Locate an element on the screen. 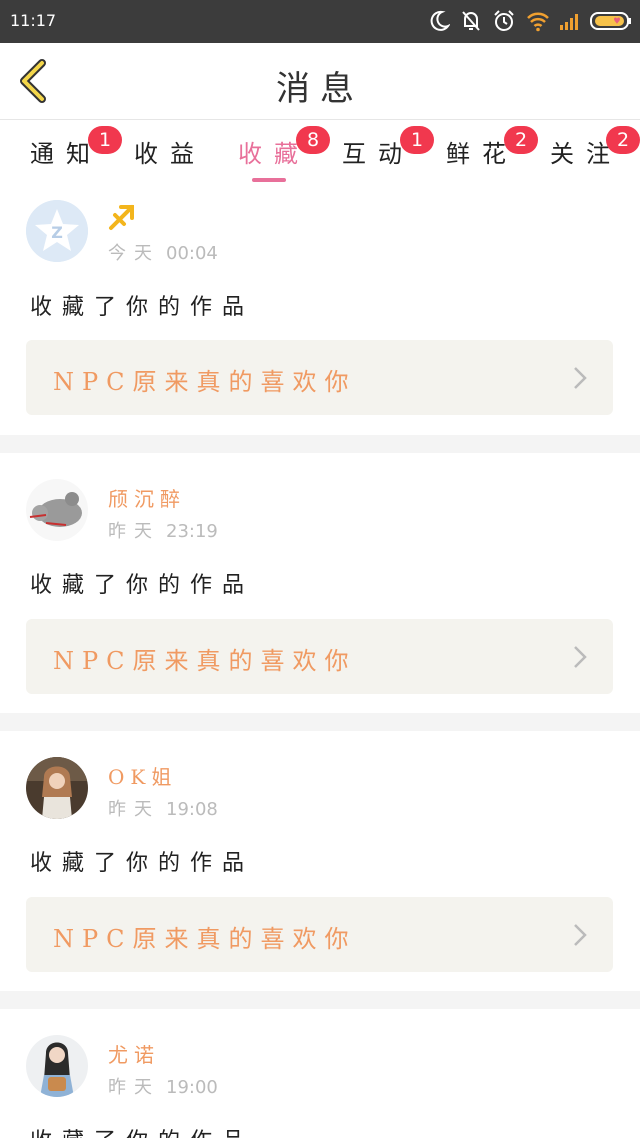  status-bar: 11:17 is located at coordinates (320, 21).